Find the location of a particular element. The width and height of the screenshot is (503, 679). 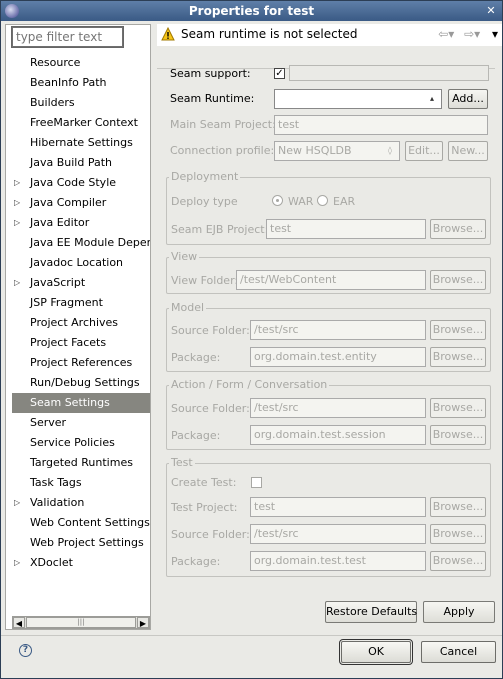

view-folder-label: View Folder: is located at coordinates (205, 280).